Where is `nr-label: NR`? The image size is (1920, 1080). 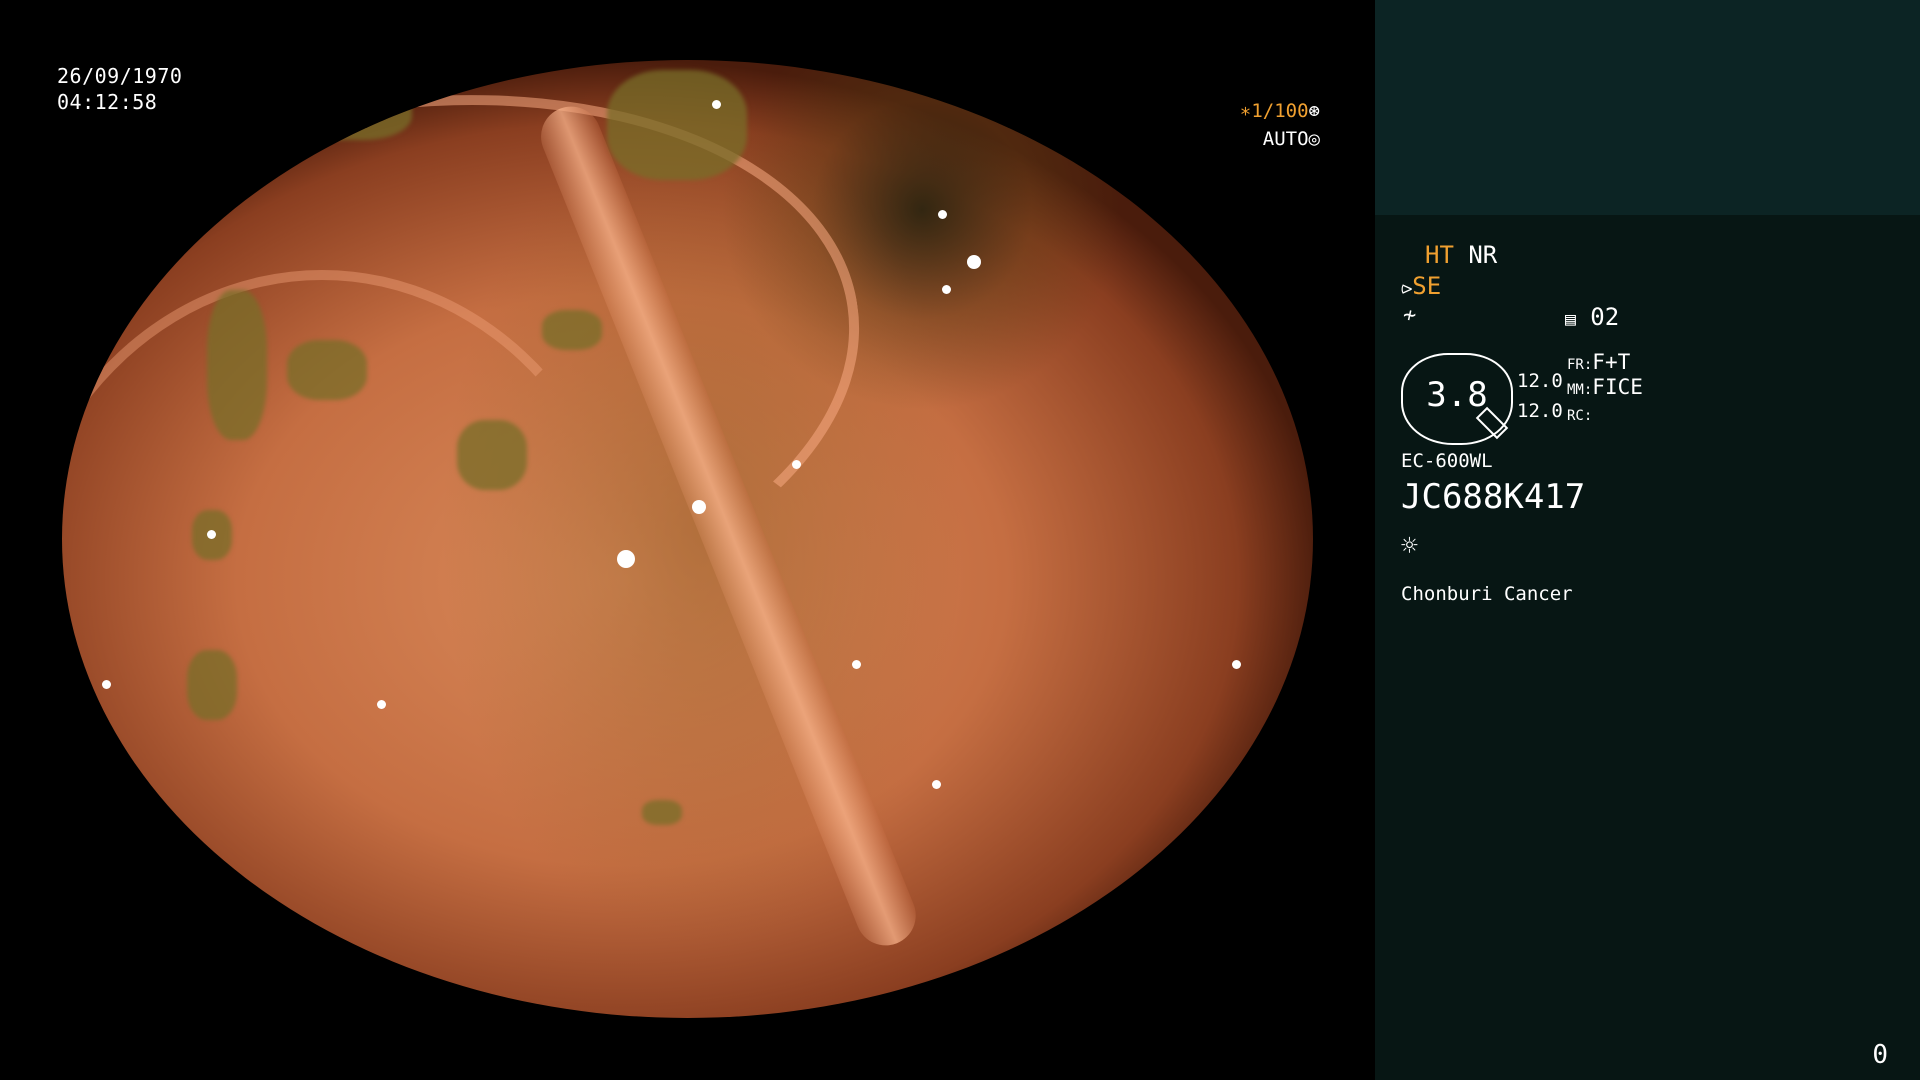
nr-label: NR is located at coordinates (1483, 255).